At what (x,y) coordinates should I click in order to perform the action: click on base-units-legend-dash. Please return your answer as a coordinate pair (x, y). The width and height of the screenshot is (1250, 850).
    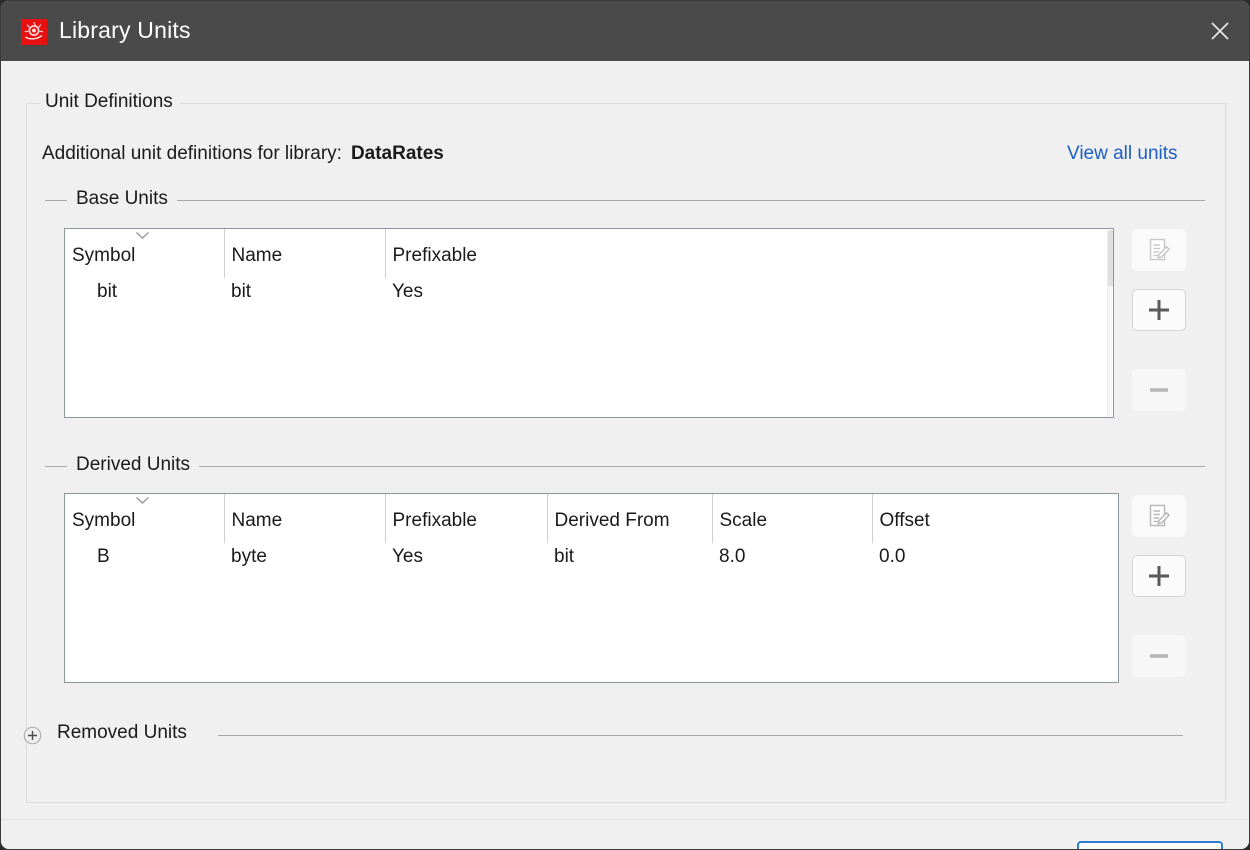
    Looking at the image, I should click on (54, 200).